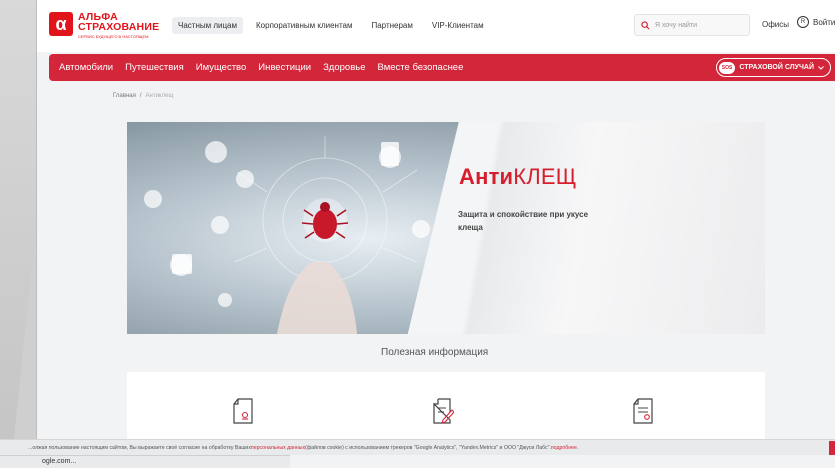 The image size is (835, 468). What do you see at coordinates (832, 448) in the screenshot?
I see `cookie-accept-button` at bounding box center [832, 448].